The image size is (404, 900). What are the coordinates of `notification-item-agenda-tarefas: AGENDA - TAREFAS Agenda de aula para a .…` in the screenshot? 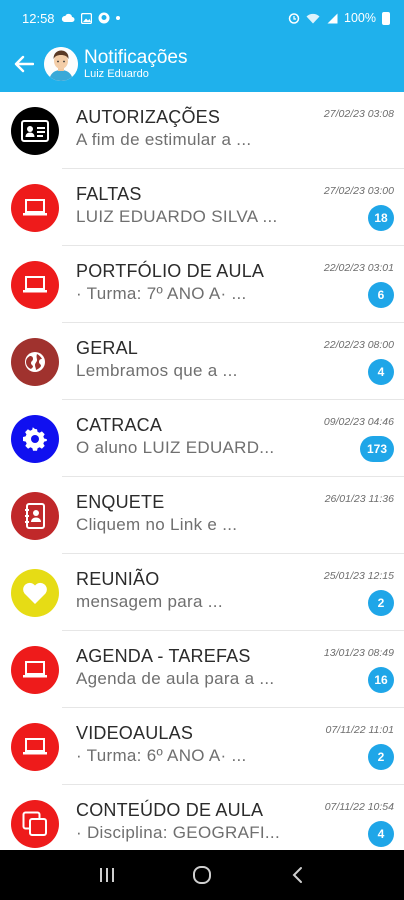 It's located at (202, 669).